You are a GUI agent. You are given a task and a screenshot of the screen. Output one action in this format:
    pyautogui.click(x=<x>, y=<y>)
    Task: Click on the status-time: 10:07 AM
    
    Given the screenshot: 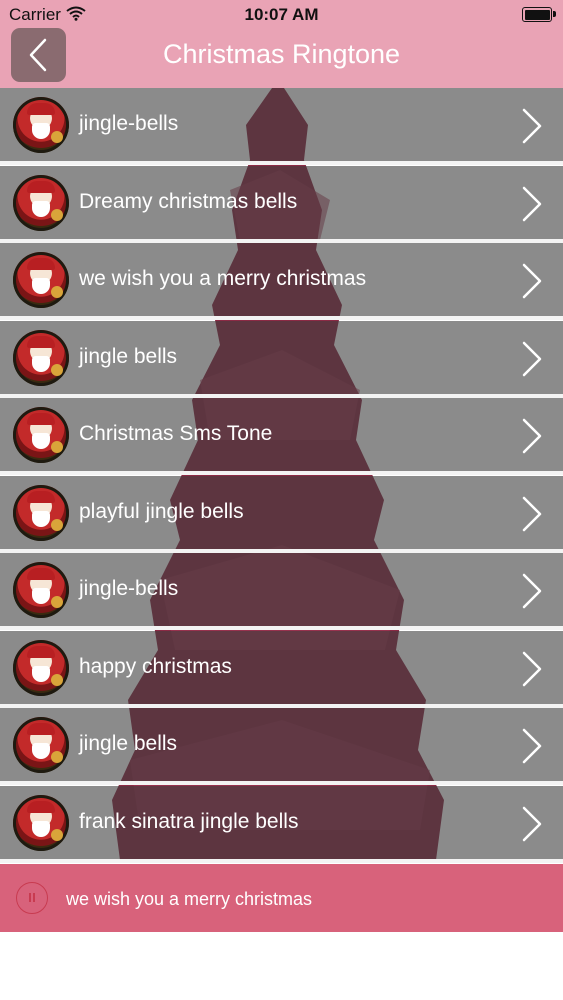 What is the action you would take?
    pyautogui.click(x=281, y=14)
    